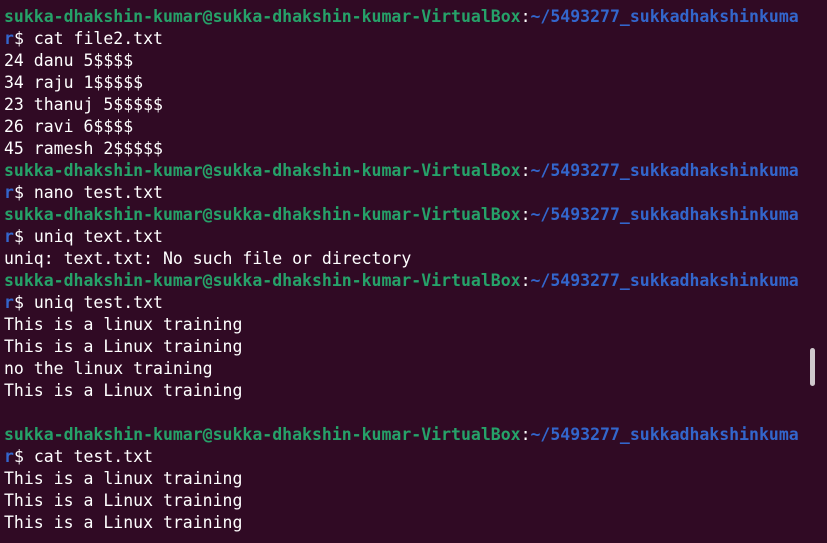 This screenshot has height=543, width=827. What do you see at coordinates (98, 38) in the screenshot?
I see `command-text: cat file2.txt` at bounding box center [98, 38].